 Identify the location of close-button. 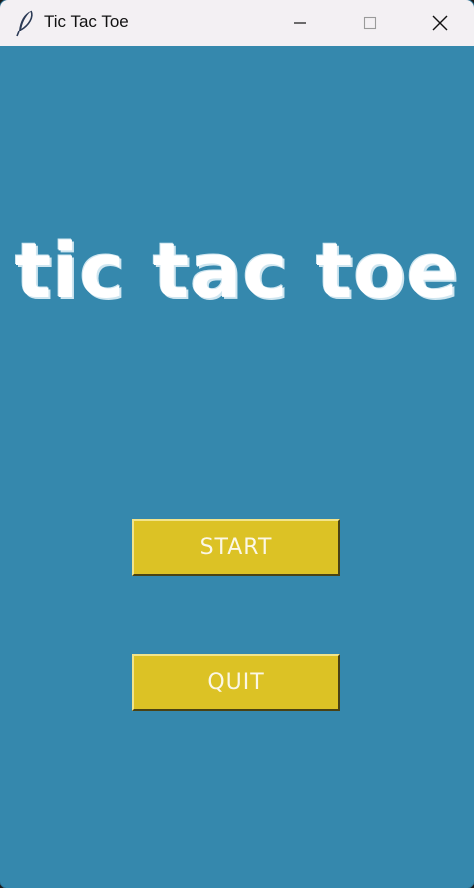
(440, 23).